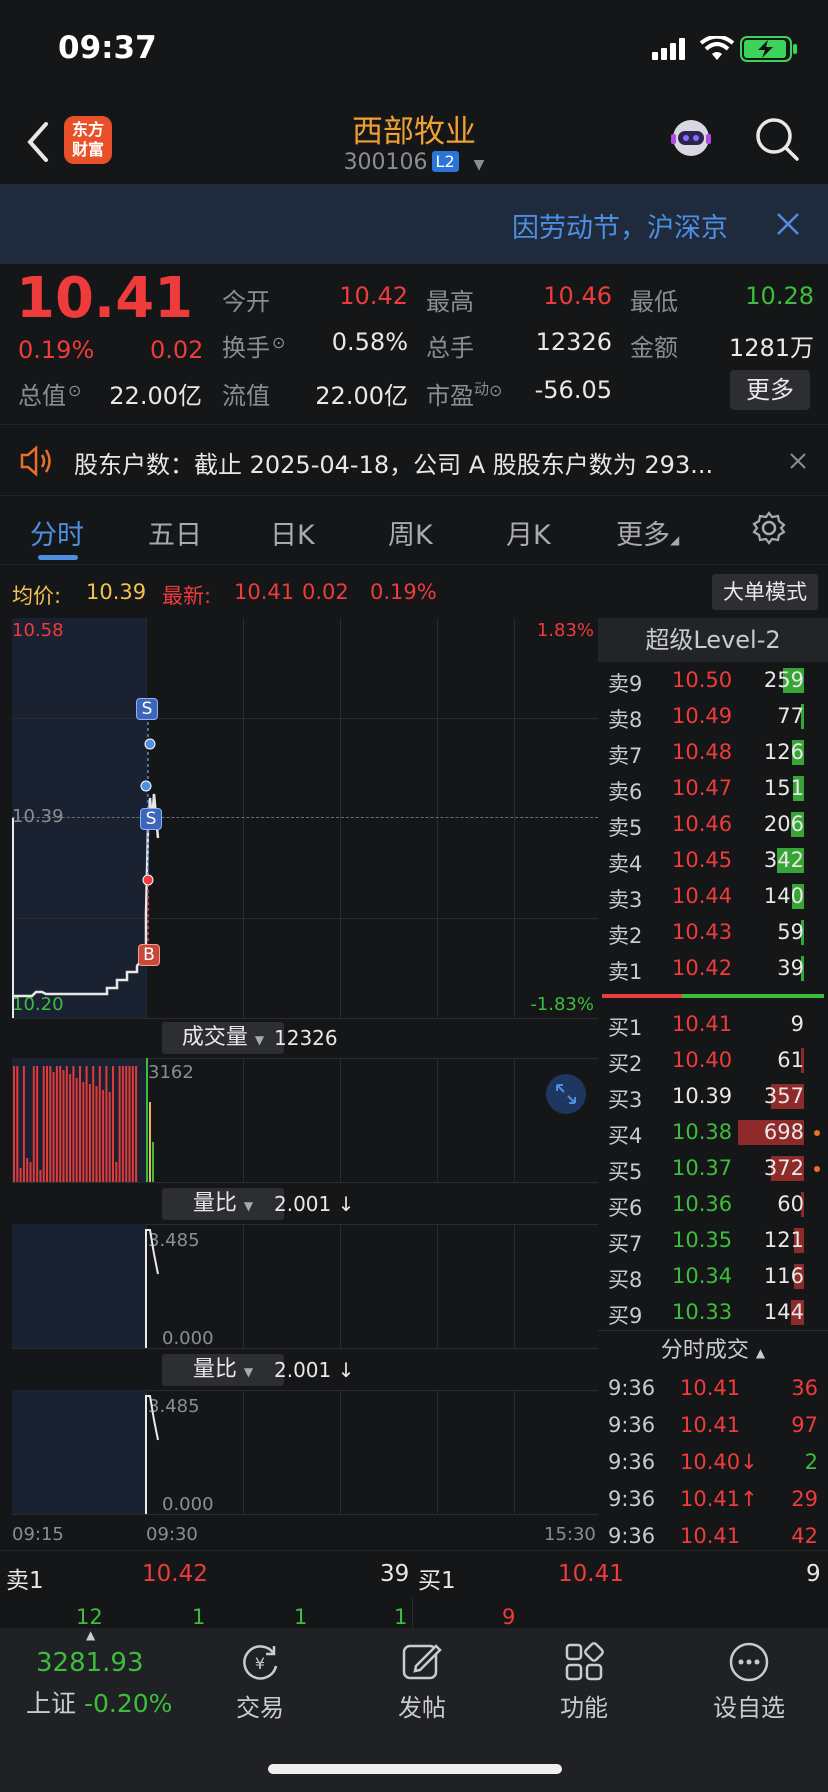 This screenshot has height=1792, width=828. What do you see at coordinates (314, 1204) in the screenshot?
I see `ratio-value: 2.001 ↓` at bounding box center [314, 1204].